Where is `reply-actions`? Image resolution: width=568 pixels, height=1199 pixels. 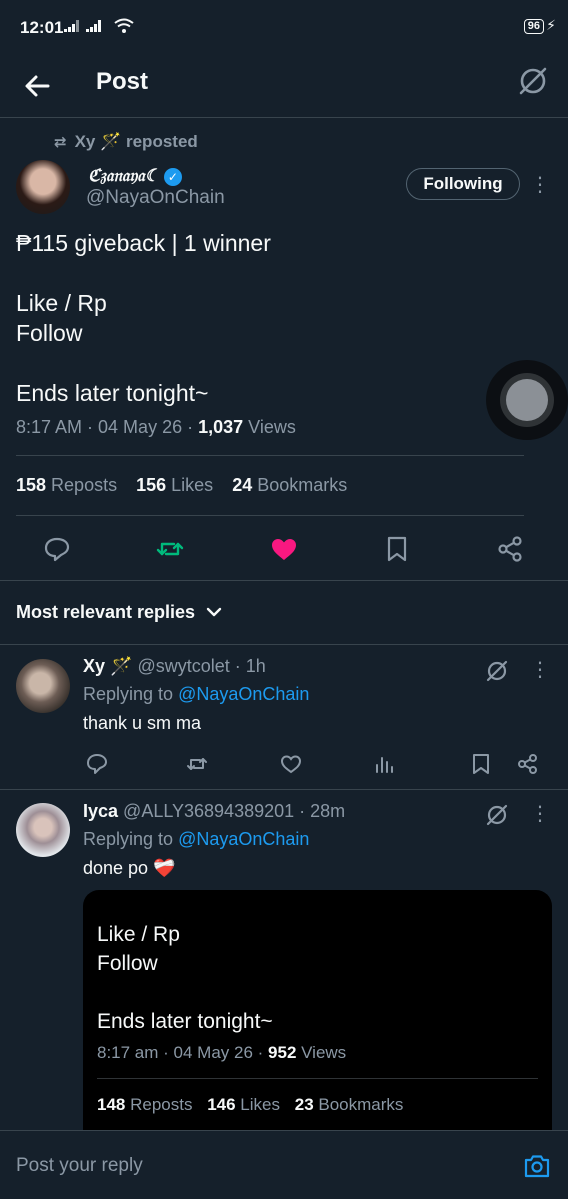
reply-actions is located at coordinates (284, 766).